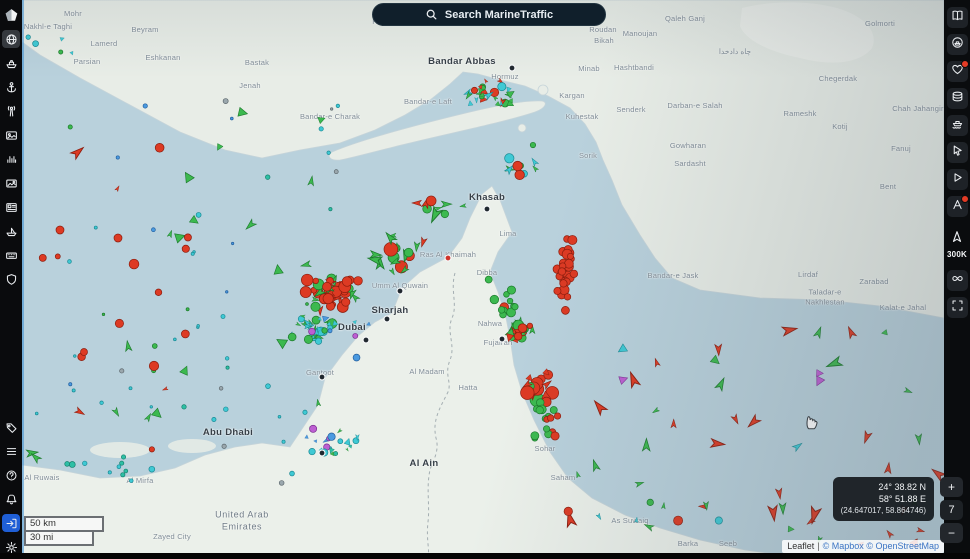 The height and width of the screenshot is (559, 970). I want to click on sidebar-item-console, so click(11, 255).